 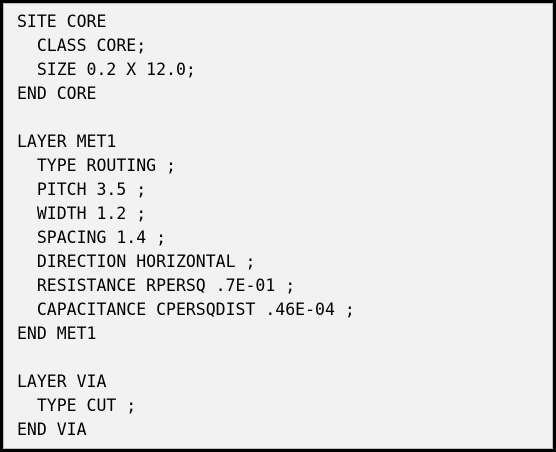 I want to click on code-line: SPACING 1.4 ;, so click(x=92, y=237).